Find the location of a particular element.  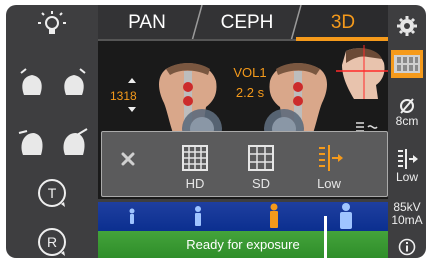

close-popup-button is located at coordinates (129, 166).